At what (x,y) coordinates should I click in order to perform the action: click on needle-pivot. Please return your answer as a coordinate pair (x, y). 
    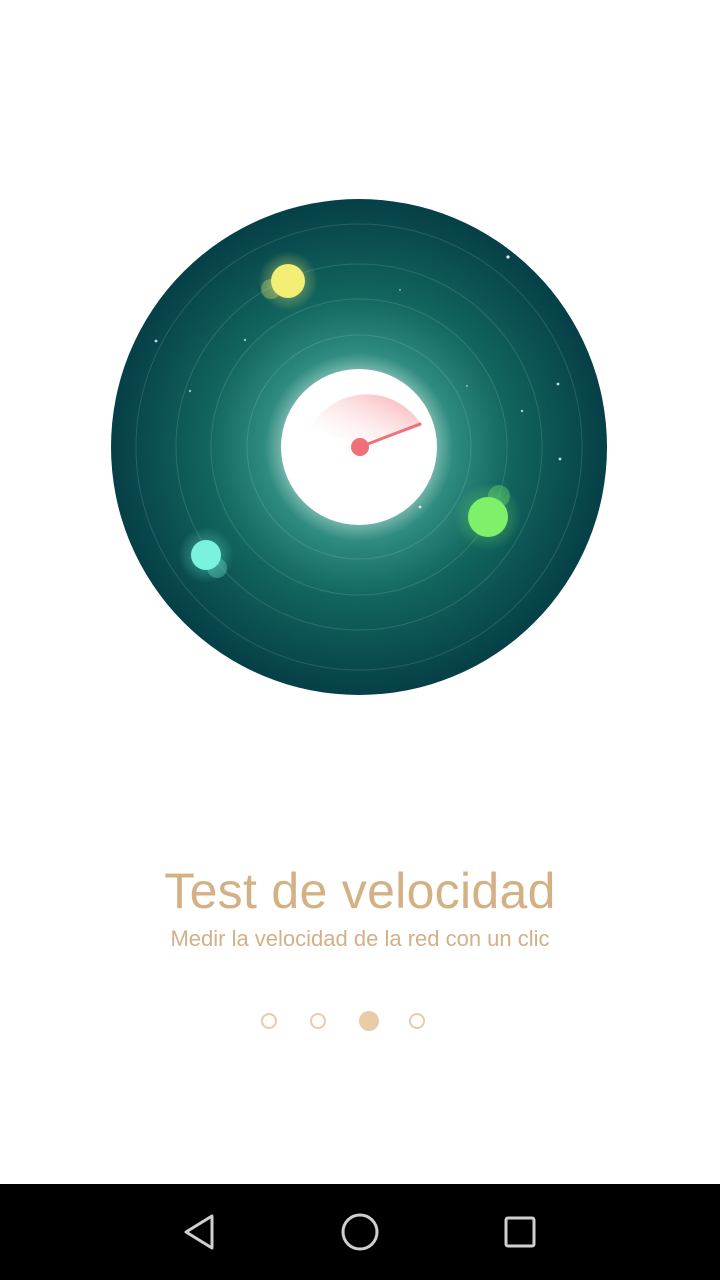
    Looking at the image, I should click on (360, 447).